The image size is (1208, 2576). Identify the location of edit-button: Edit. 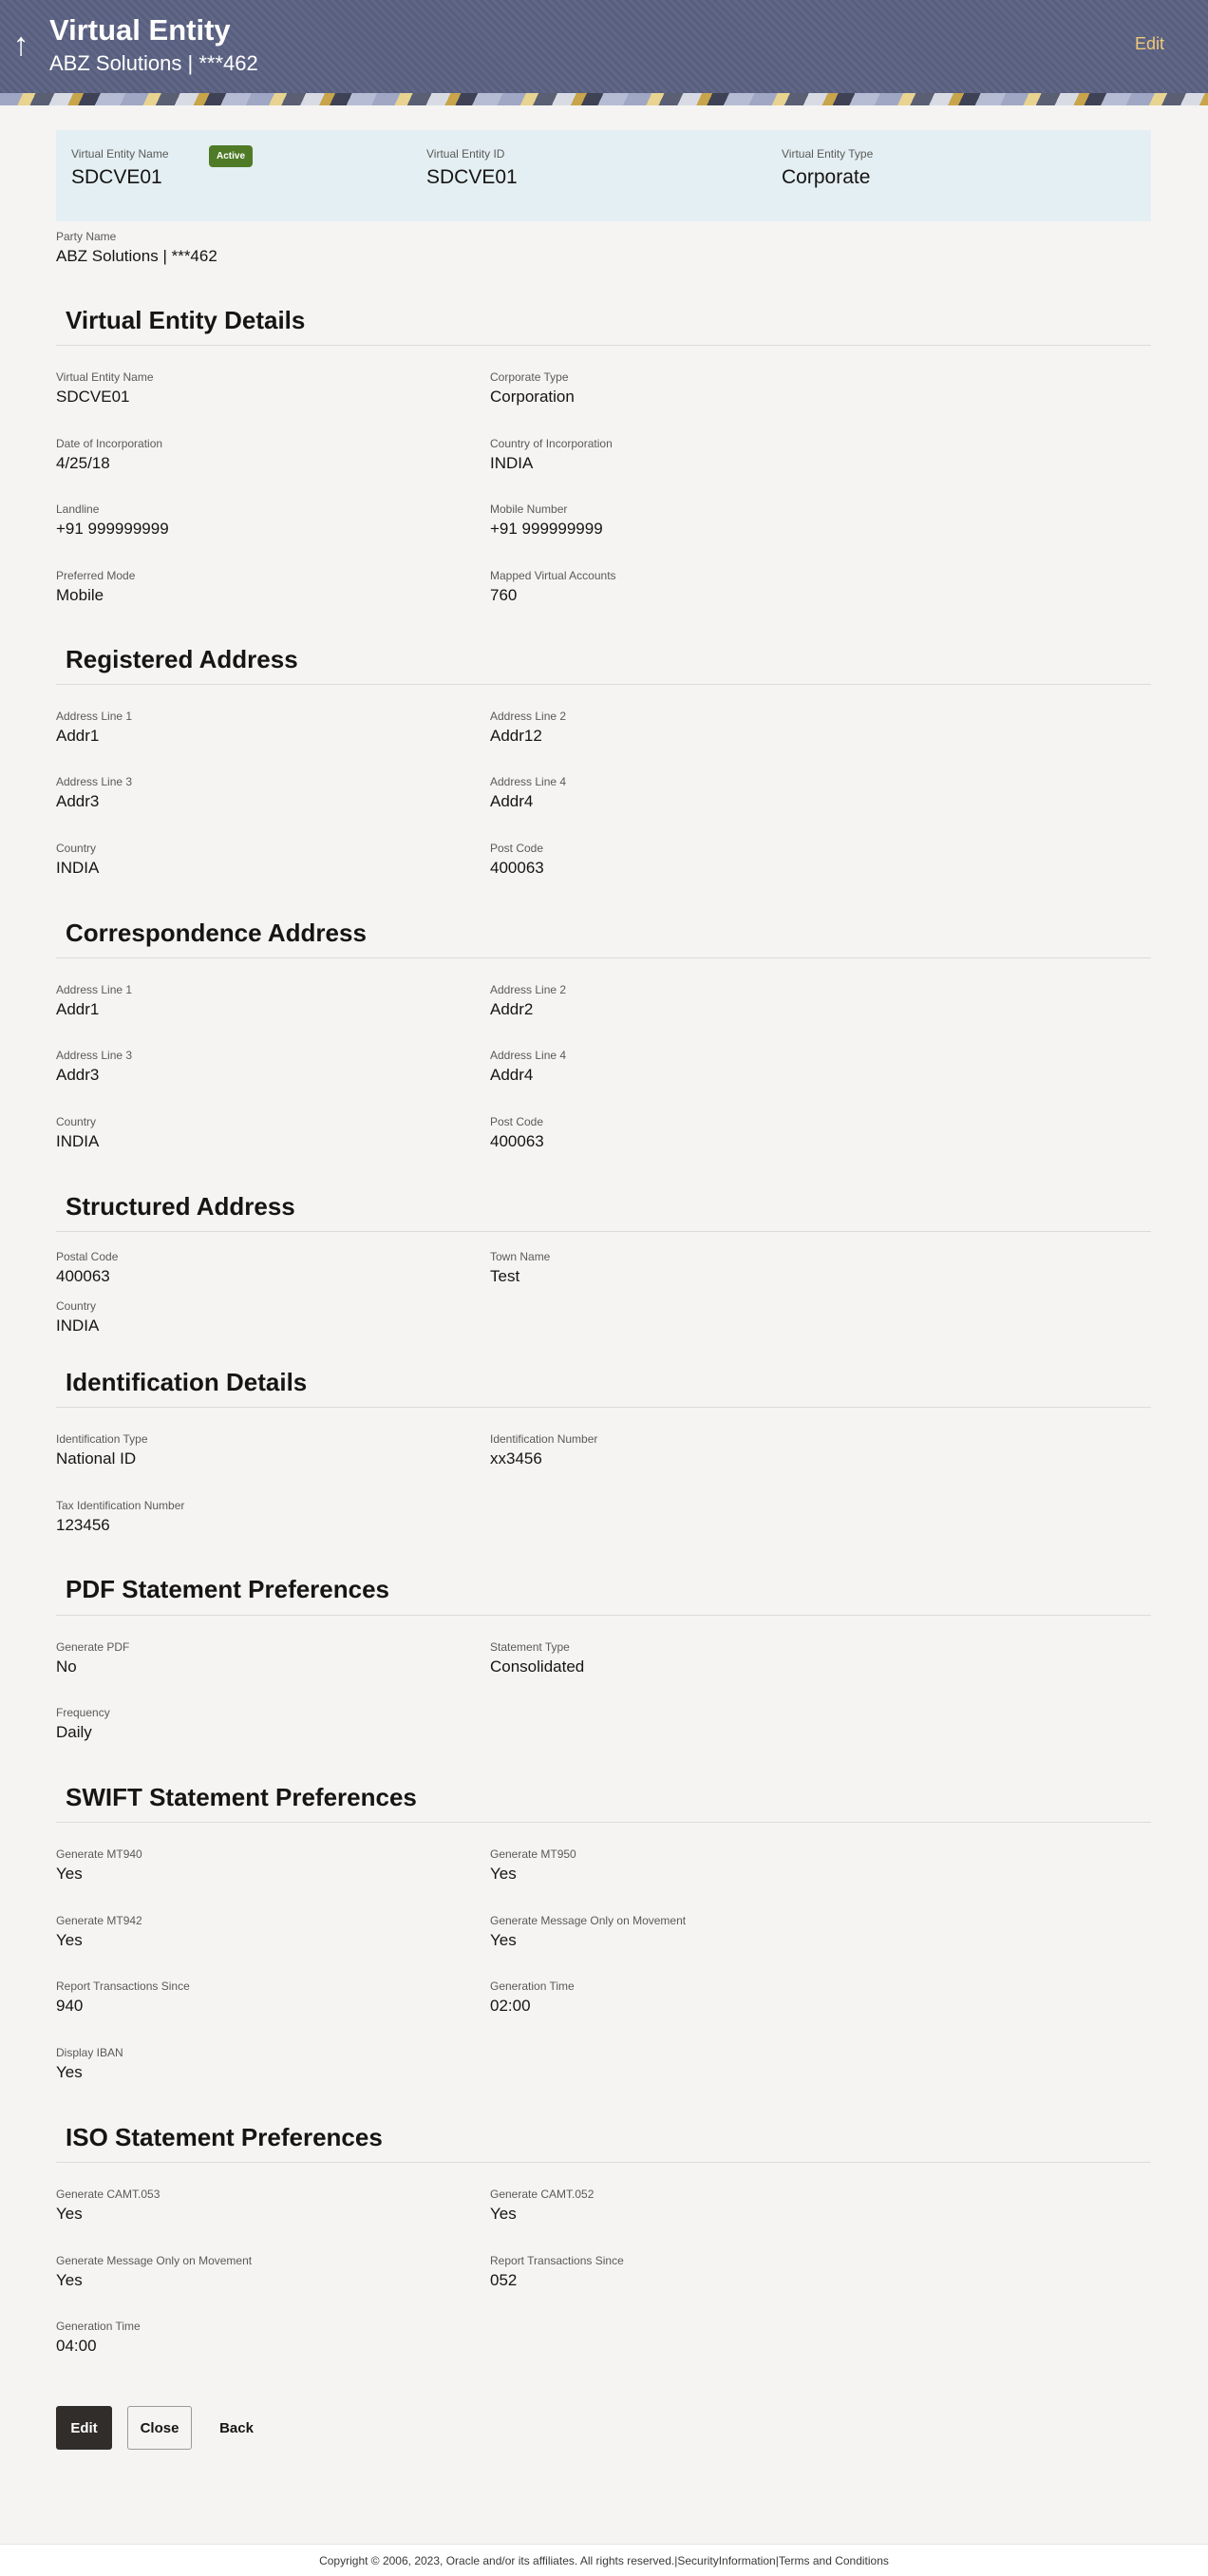
(84, 2428).